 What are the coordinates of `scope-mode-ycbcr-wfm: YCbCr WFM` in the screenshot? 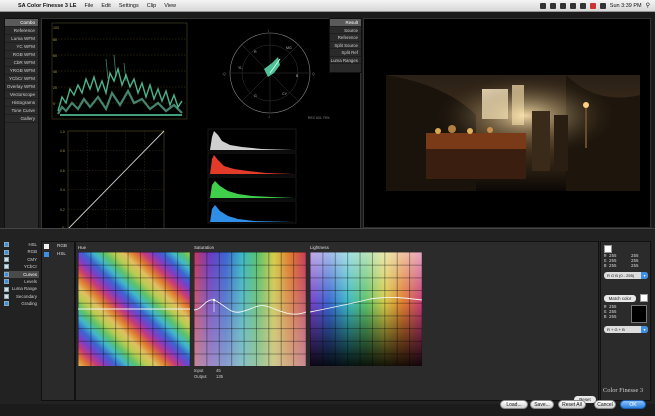 It's located at (21, 79).